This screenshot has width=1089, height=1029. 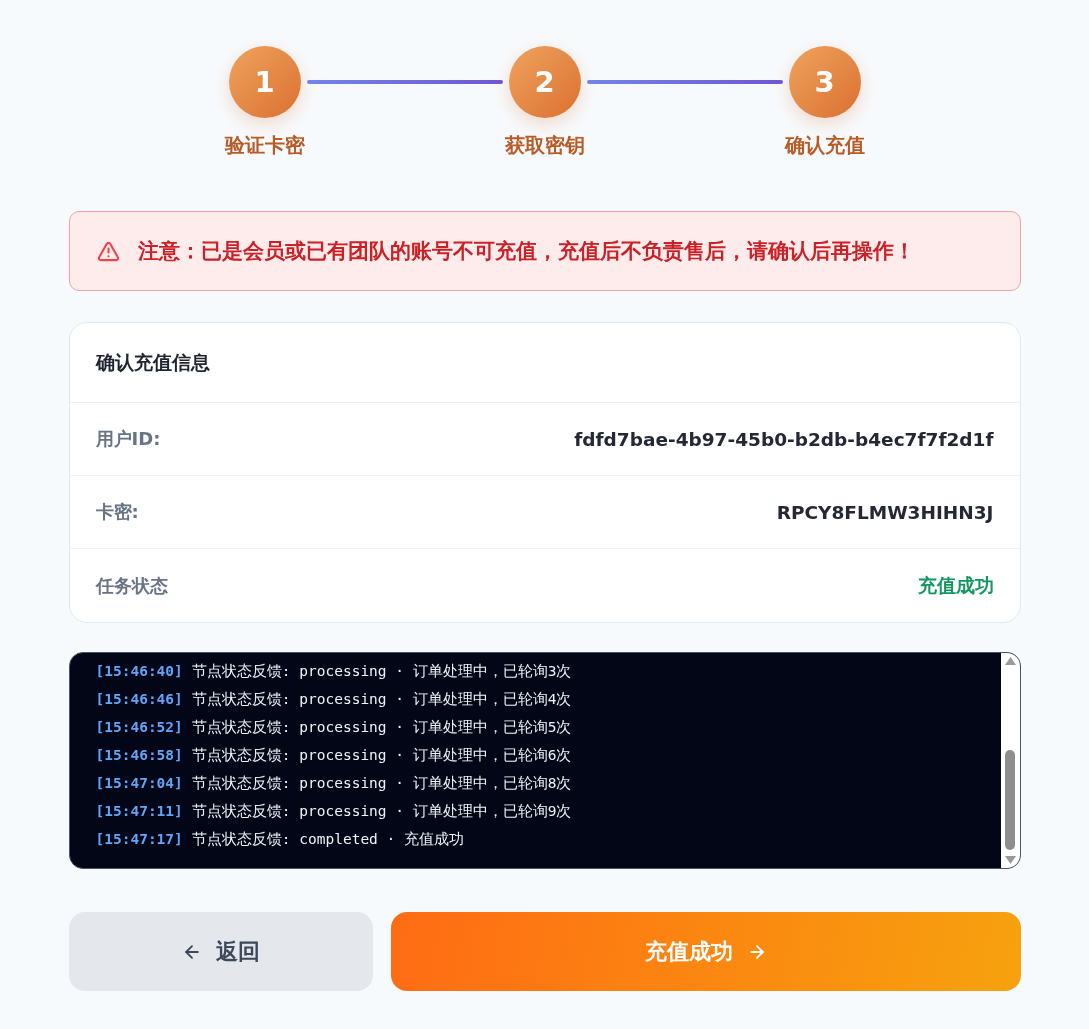 I want to click on step-number: 3, so click(x=824, y=82).